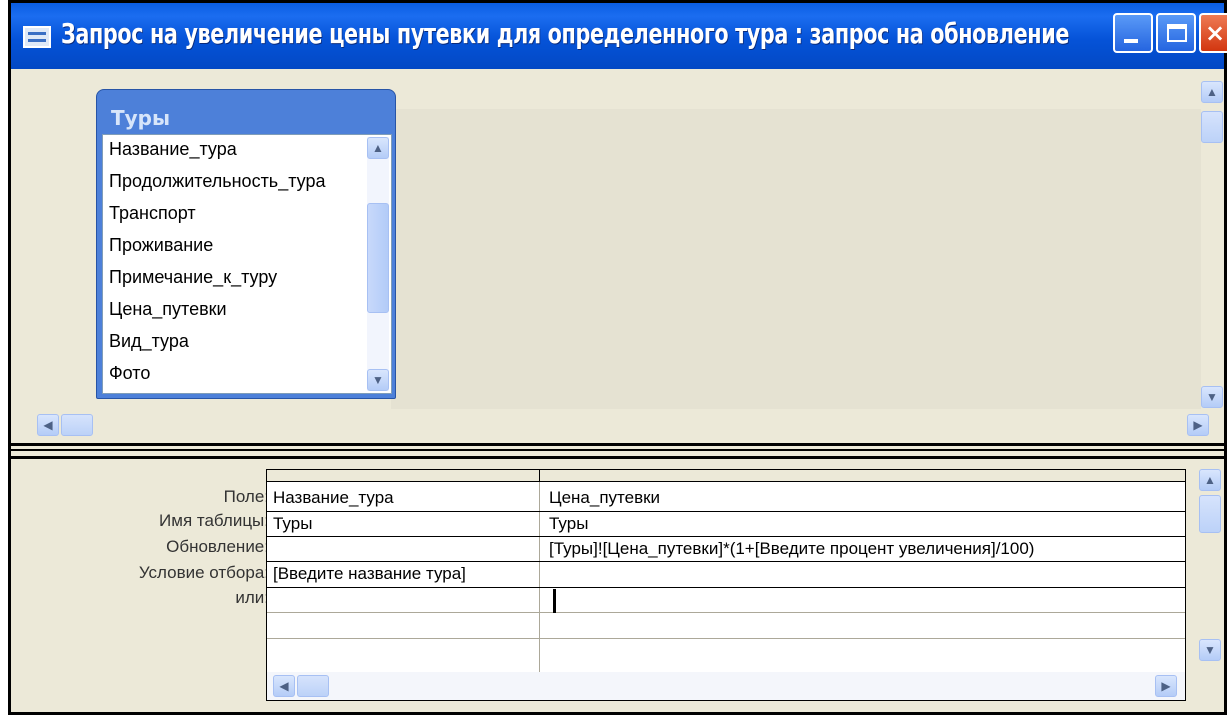 This screenshot has height=715, width=1227. I want to click on grid-vertical-scrollbar: ▲ ▼, so click(1210, 585).